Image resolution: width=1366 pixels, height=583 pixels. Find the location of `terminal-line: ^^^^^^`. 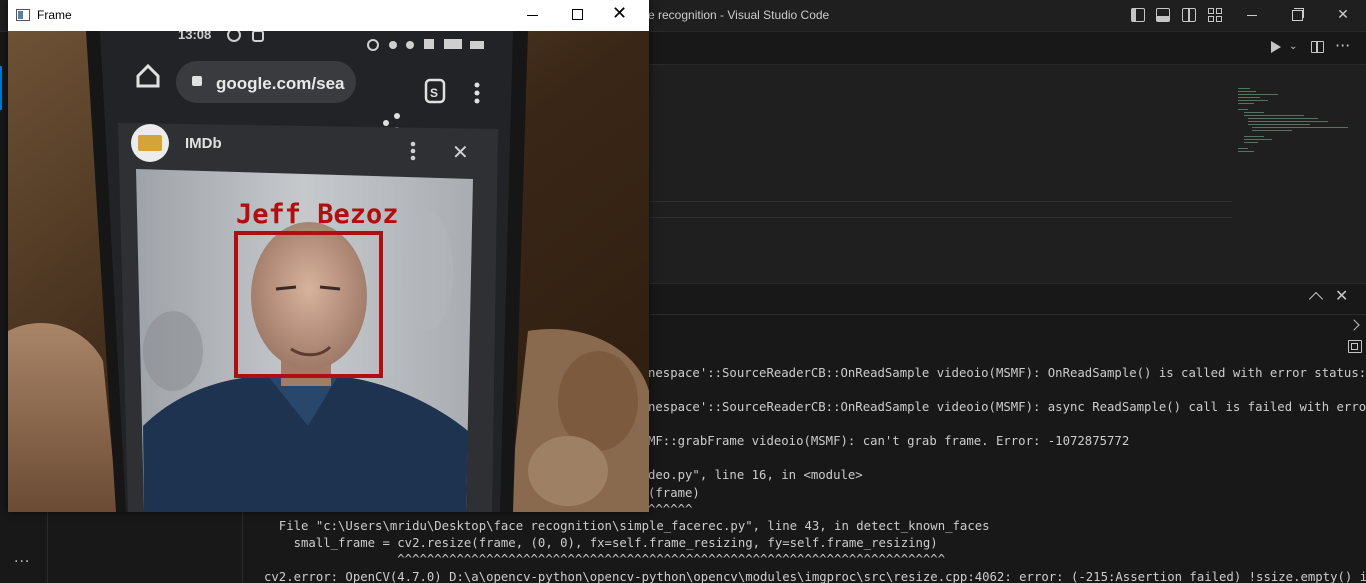

terminal-line: ^^^^^^ is located at coordinates (670, 509).